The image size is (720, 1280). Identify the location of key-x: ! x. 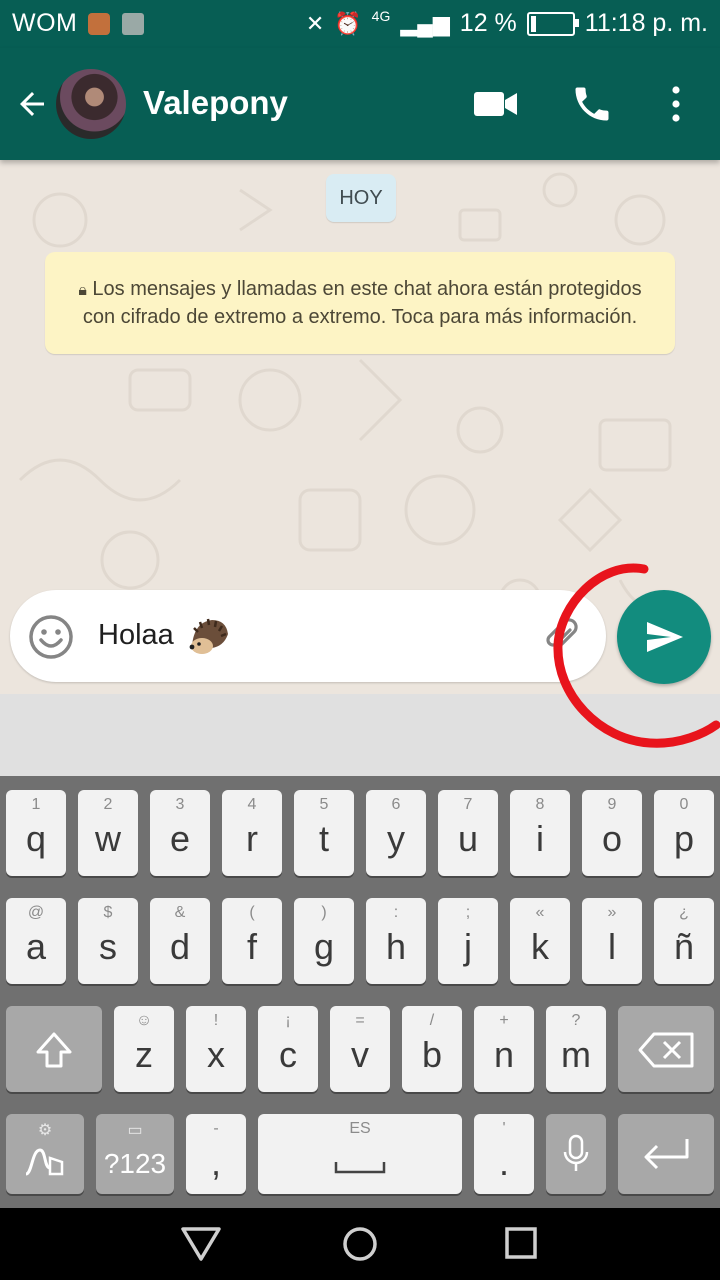
(216, 1049).